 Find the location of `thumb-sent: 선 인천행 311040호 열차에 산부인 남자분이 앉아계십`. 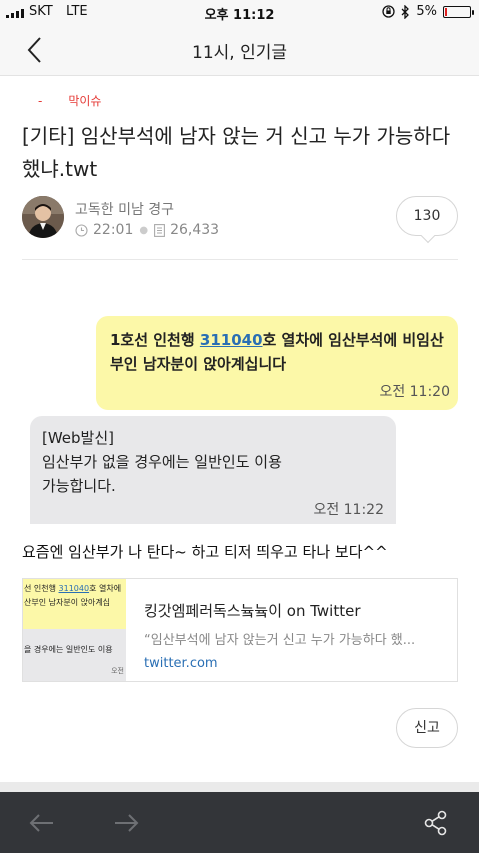

thumb-sent: 선 인천행 311040호 열차에 산부인 남자분이 앉아계십 is located at coordinates (74, 604).